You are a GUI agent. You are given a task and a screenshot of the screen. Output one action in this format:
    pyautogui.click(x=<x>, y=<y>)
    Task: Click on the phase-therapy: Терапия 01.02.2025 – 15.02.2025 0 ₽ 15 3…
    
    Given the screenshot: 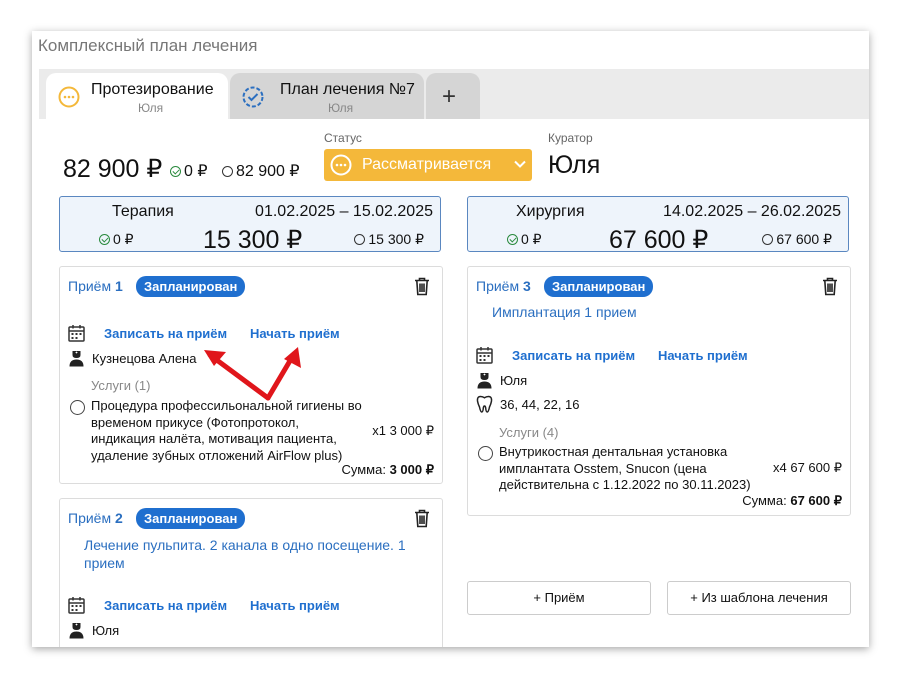 What is the action you would take?
    pyautogui.click(x=250, y=225)
    